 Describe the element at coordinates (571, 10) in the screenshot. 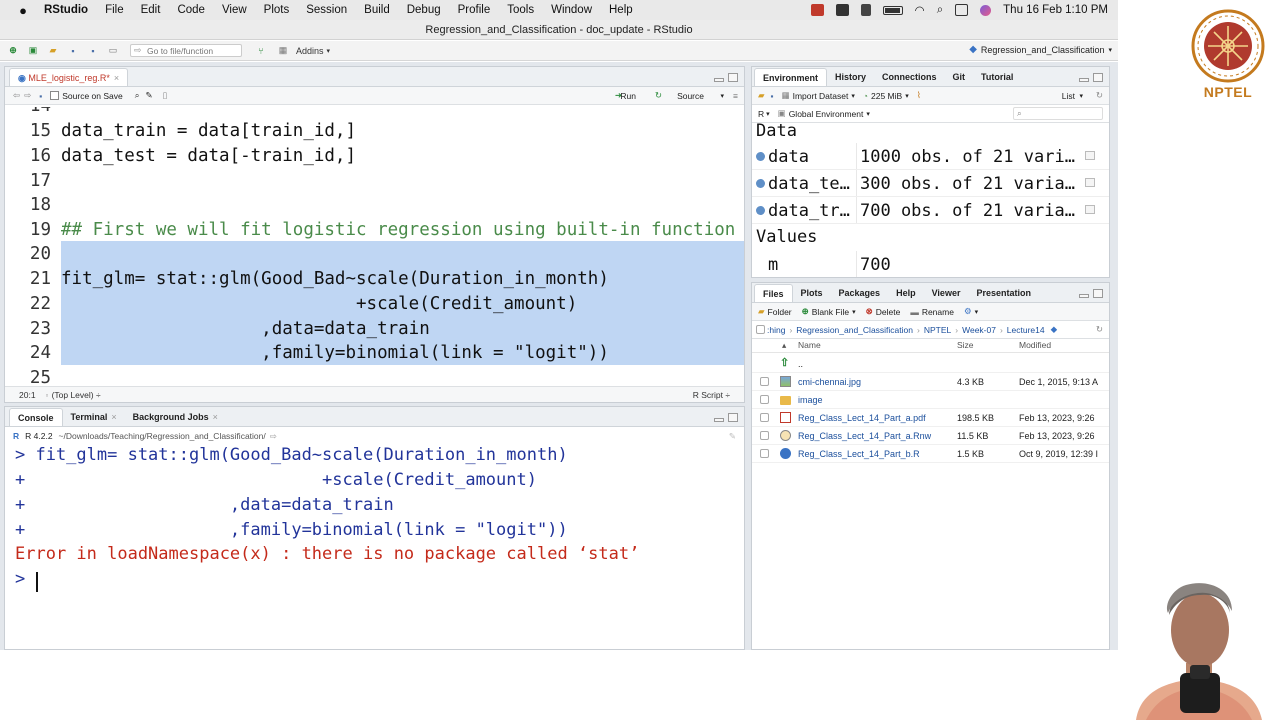

I see `menu-window: Window` at that location.